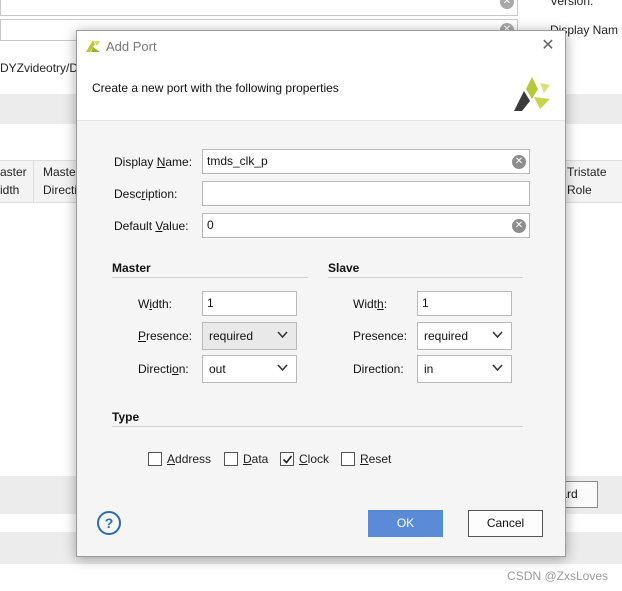  Describe the element at coordinates (183, 369) in the screenshot. I see `label-text: n:` at that location.